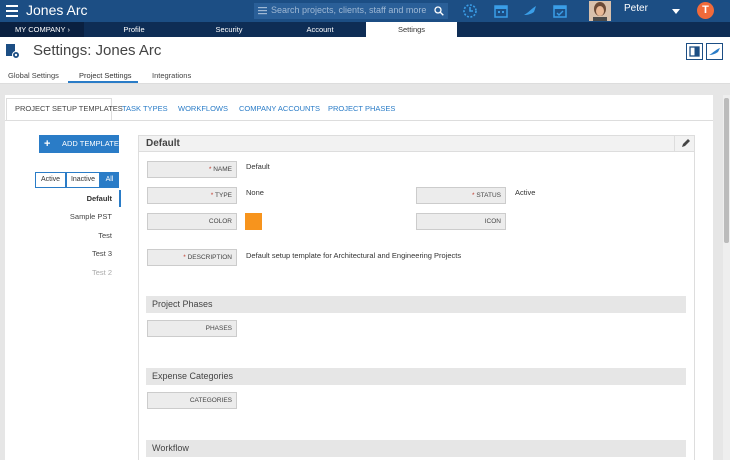  Describe the element at coordinates (69, 108) in the screenshot. I see `tab-project-setup-templates: PROJECT SETUP TEMPLATES` at that location.